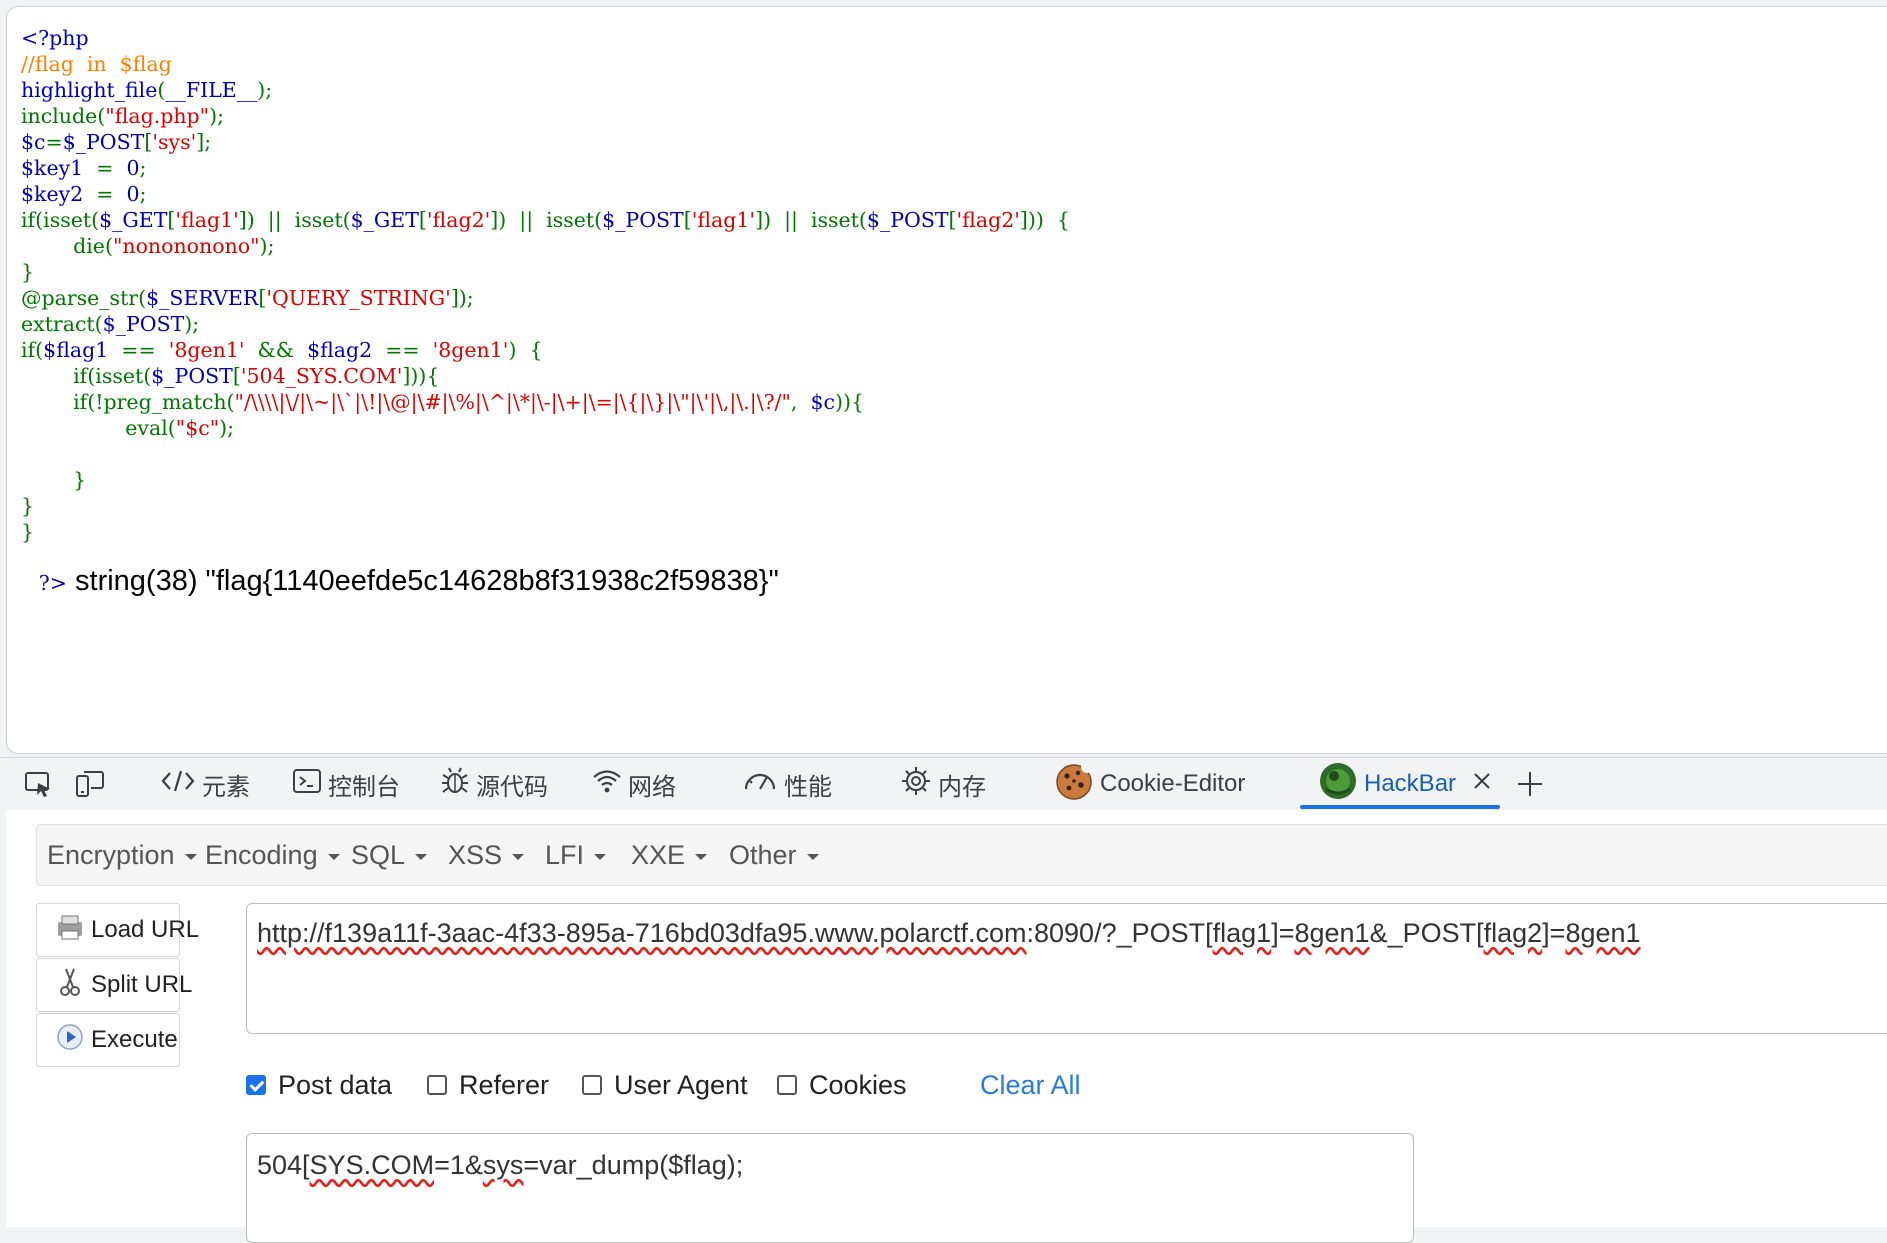  I want to click on menu-encryption: Encryption, so click(122, 855).